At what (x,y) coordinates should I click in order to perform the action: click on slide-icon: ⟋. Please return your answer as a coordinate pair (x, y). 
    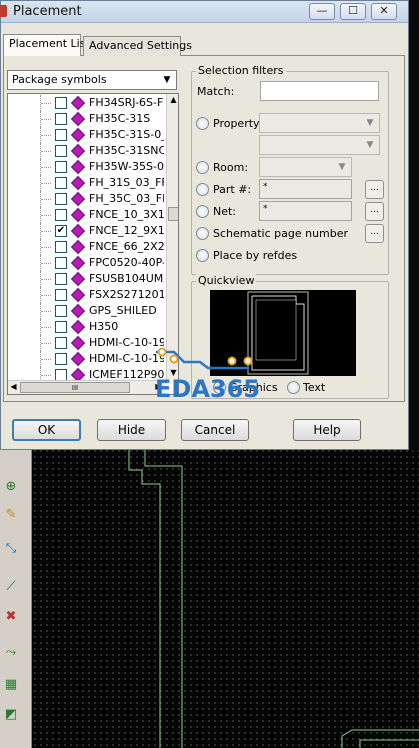
    Looking at the image, I should click on (11, 587).